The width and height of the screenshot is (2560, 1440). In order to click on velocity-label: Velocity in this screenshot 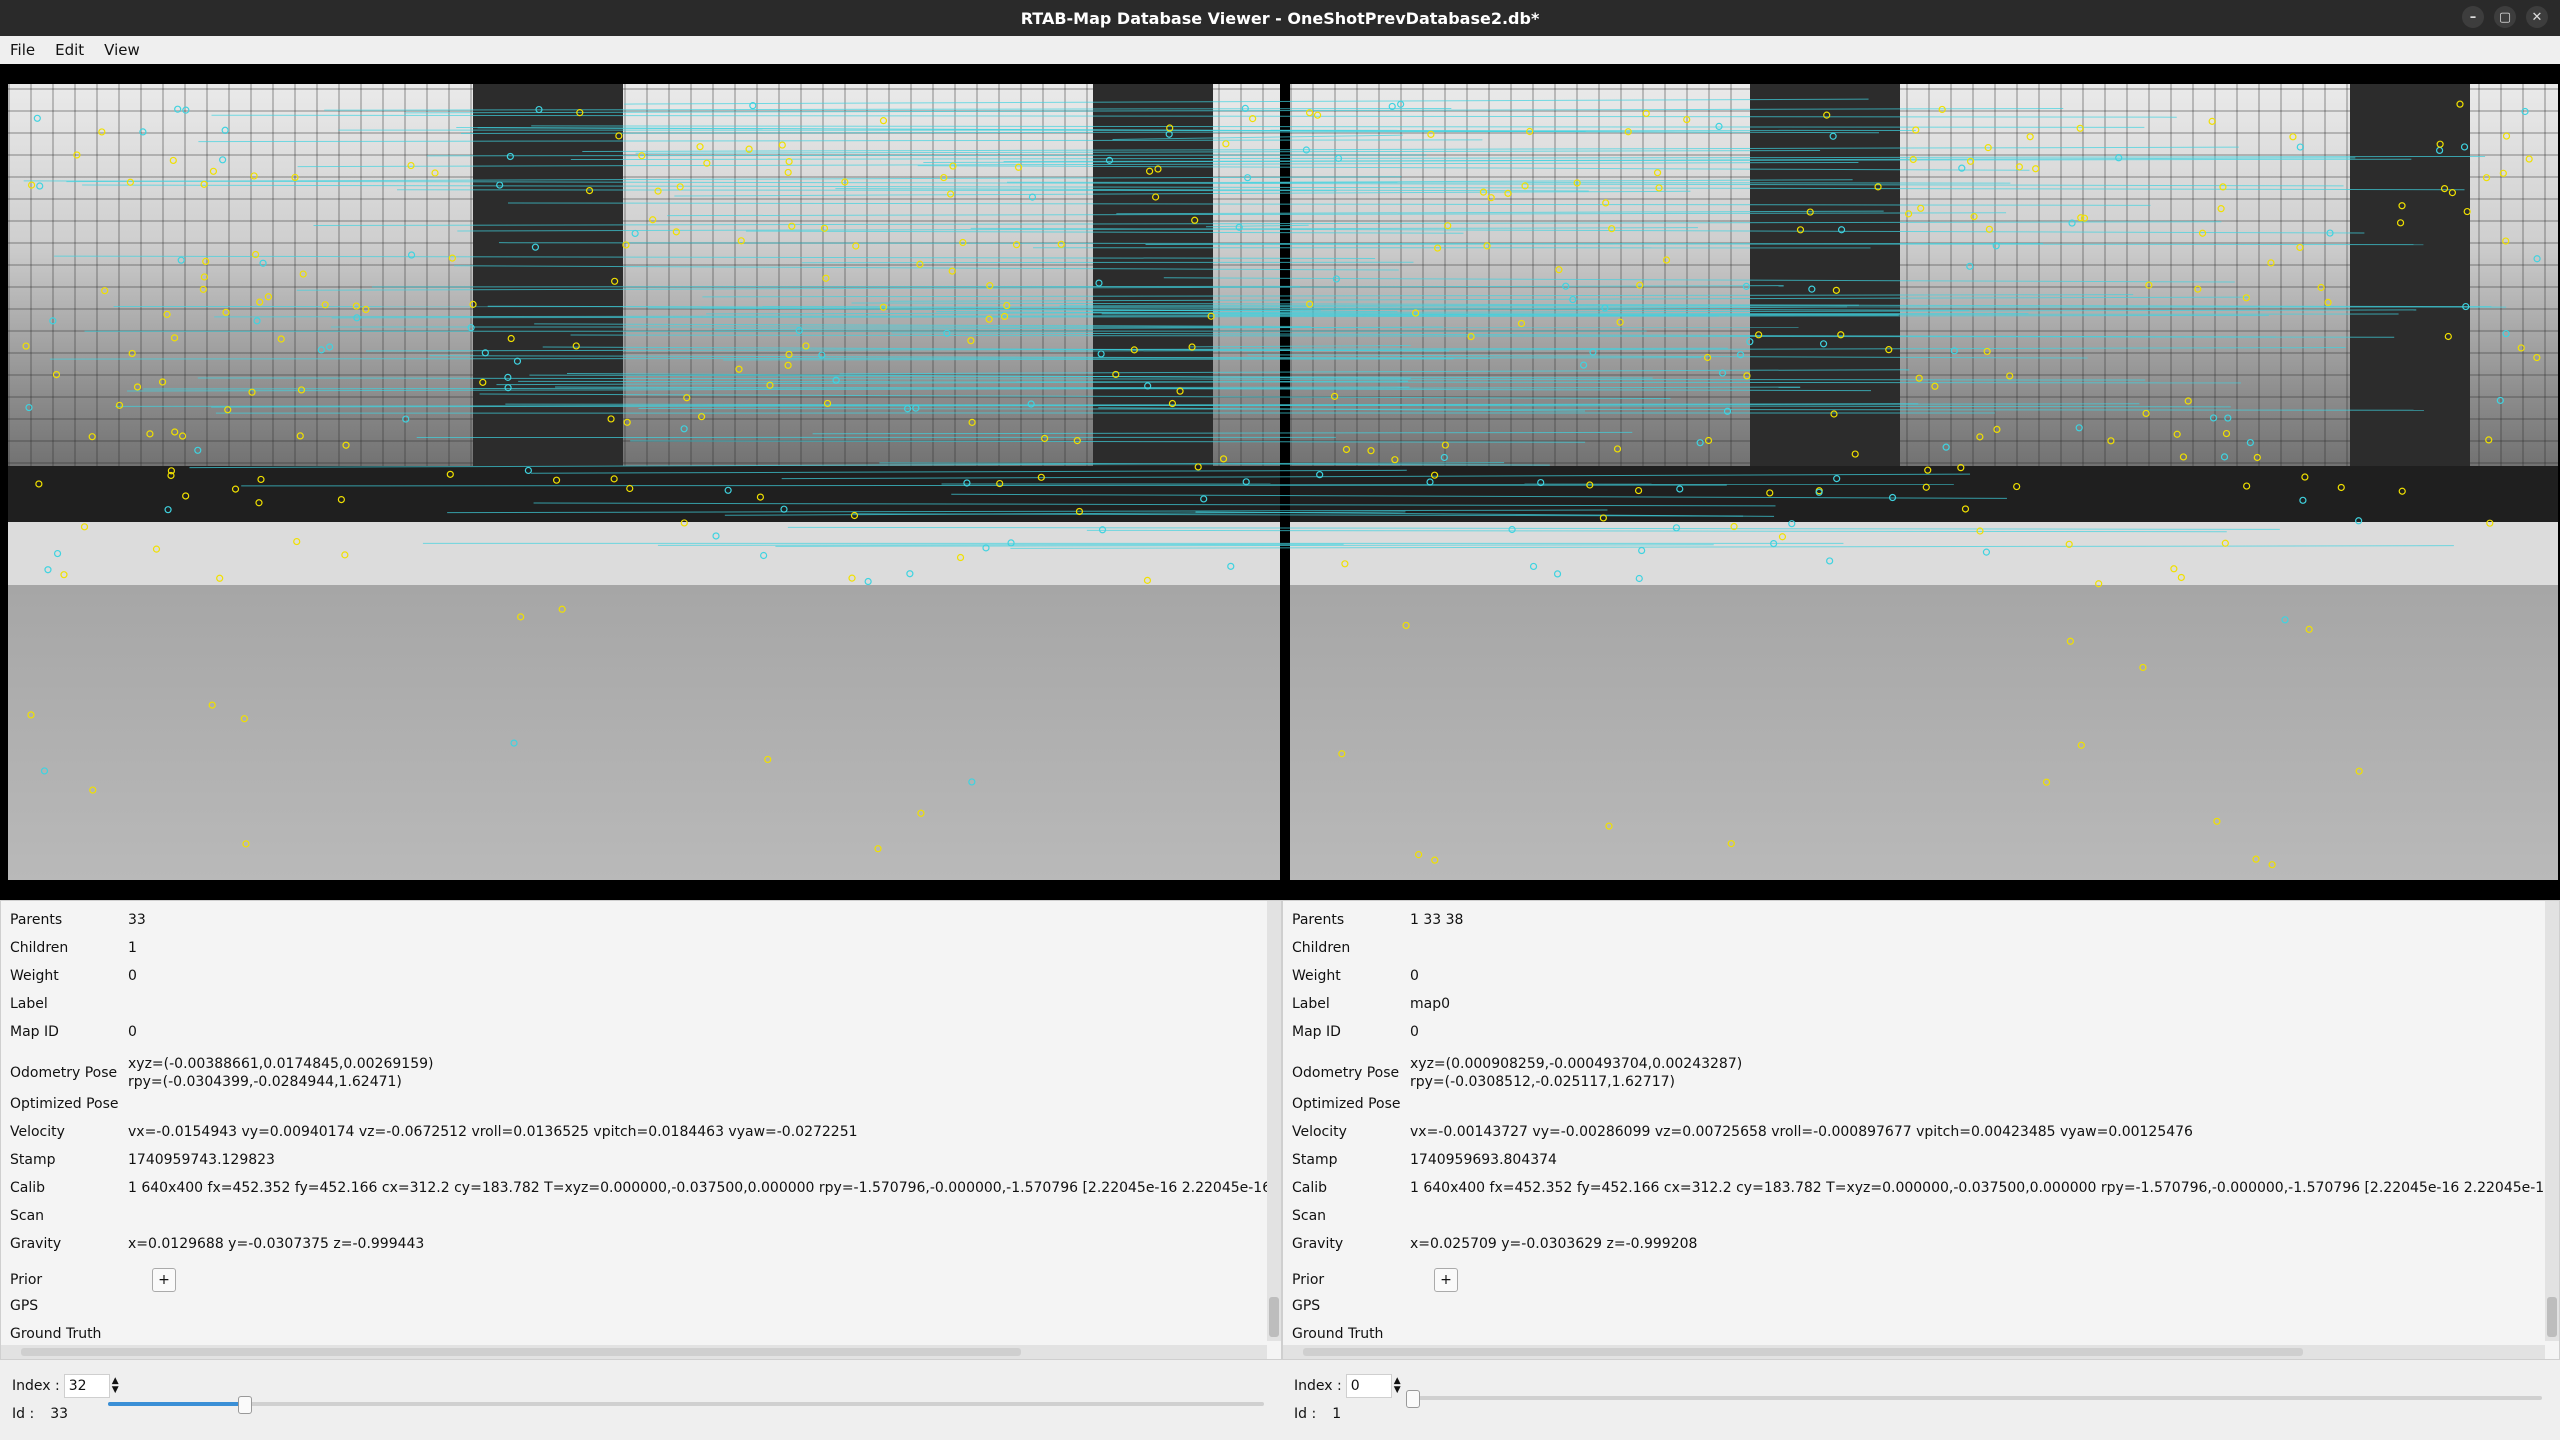, I will do `click(1319, 1132)`.